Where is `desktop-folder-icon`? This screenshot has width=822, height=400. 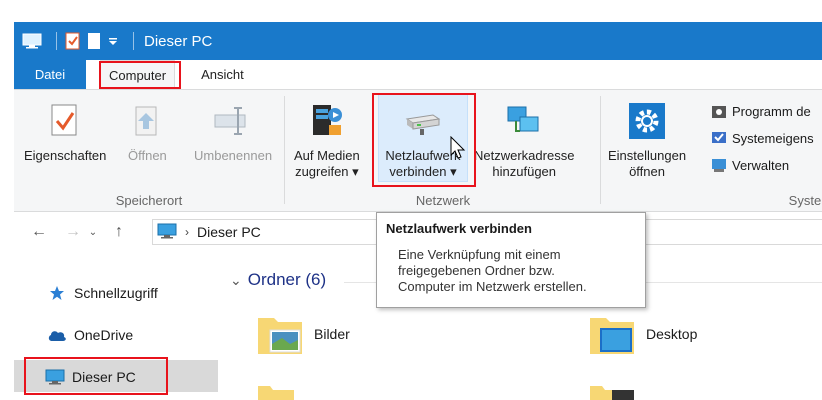 desktop-folder-icon is located at coordinates (612, 334).